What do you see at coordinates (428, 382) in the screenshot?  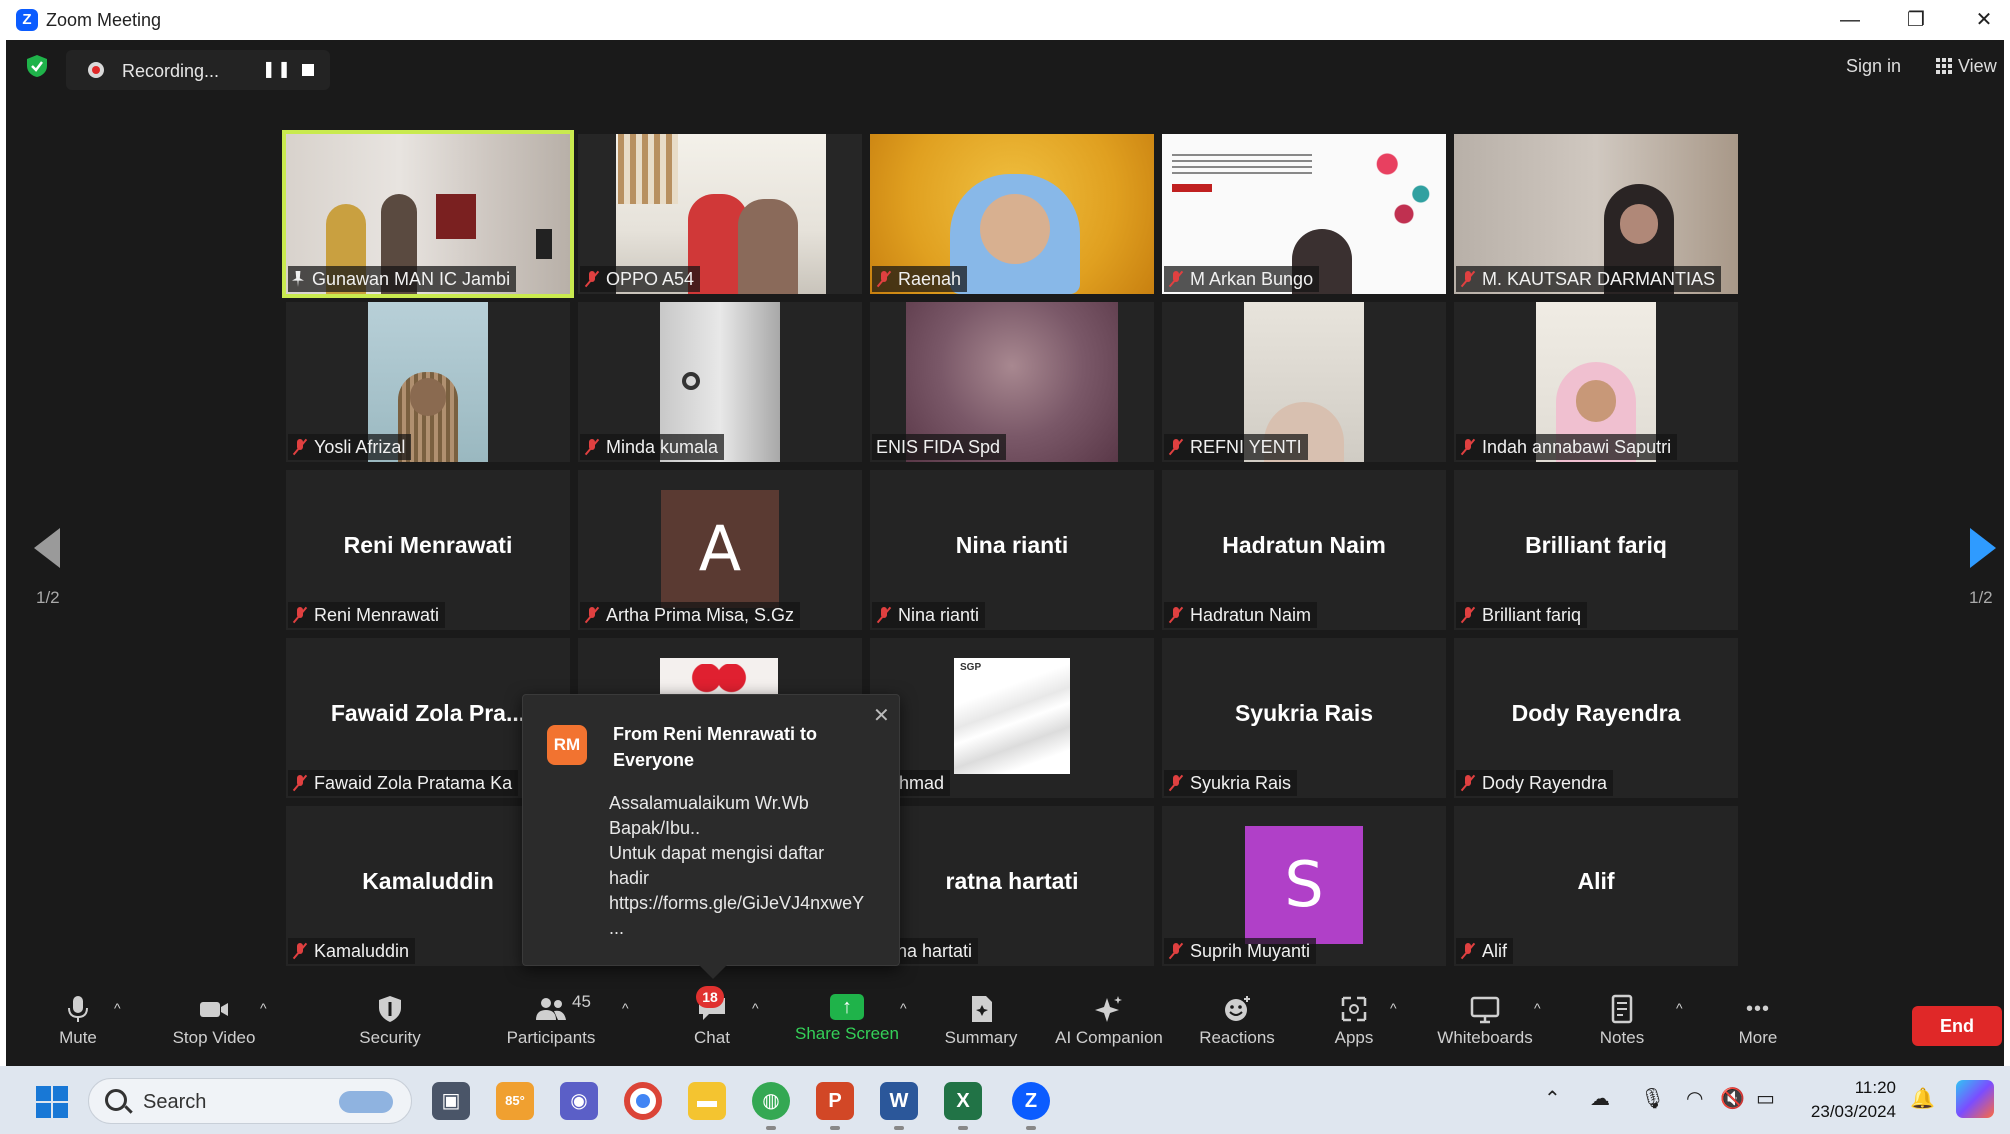 I see `video-tile: Yosli Afrizal` at bounding box center [428, 382].